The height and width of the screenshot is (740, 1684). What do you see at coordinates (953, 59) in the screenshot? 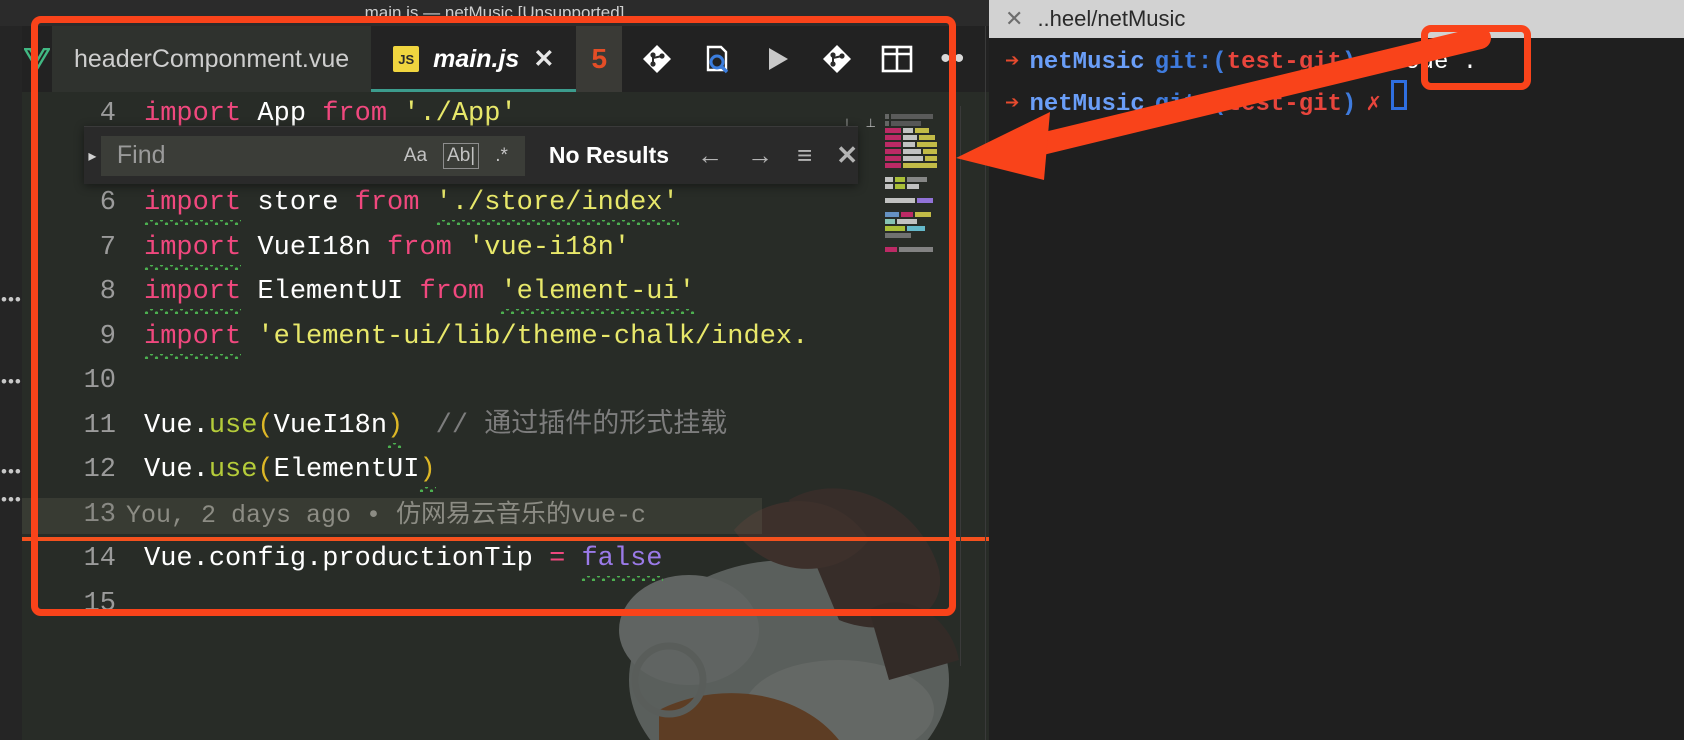
I see `more-actions-icon: ••` at bounding box center [953, 59].